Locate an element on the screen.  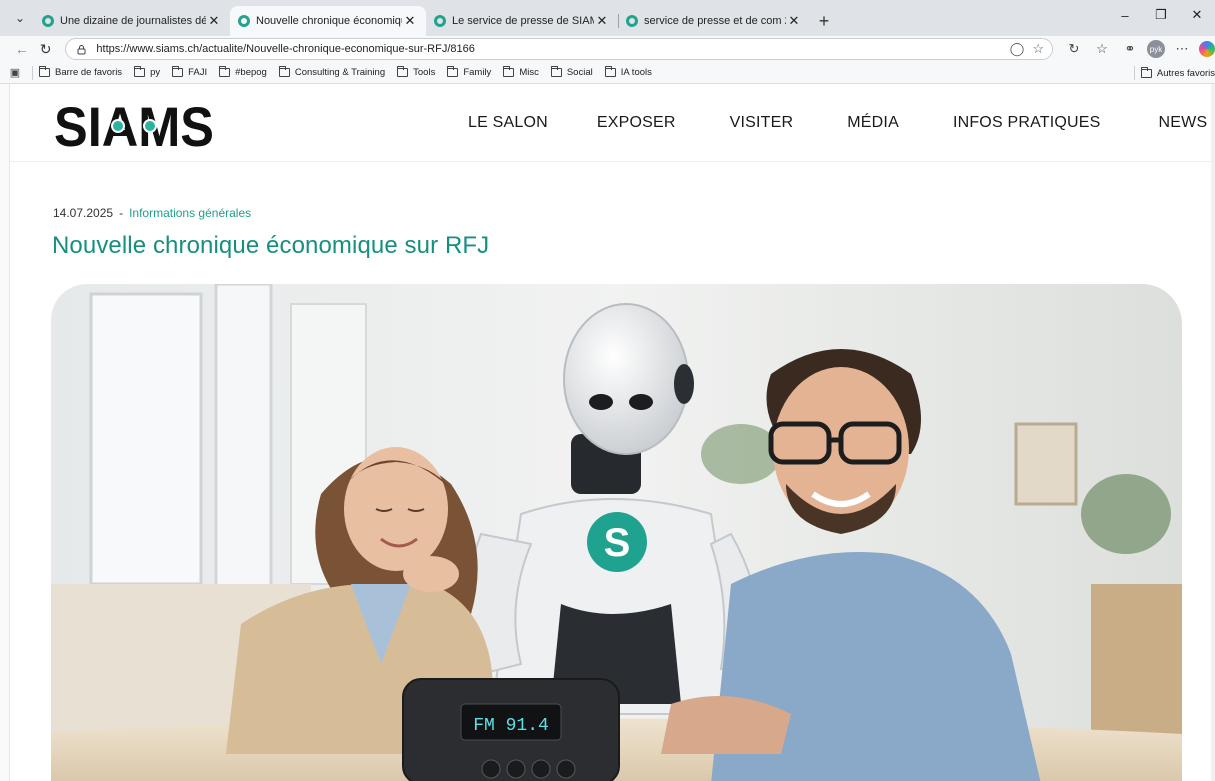
bookmark-folder: #bepog is located at coordinates (243, 72).